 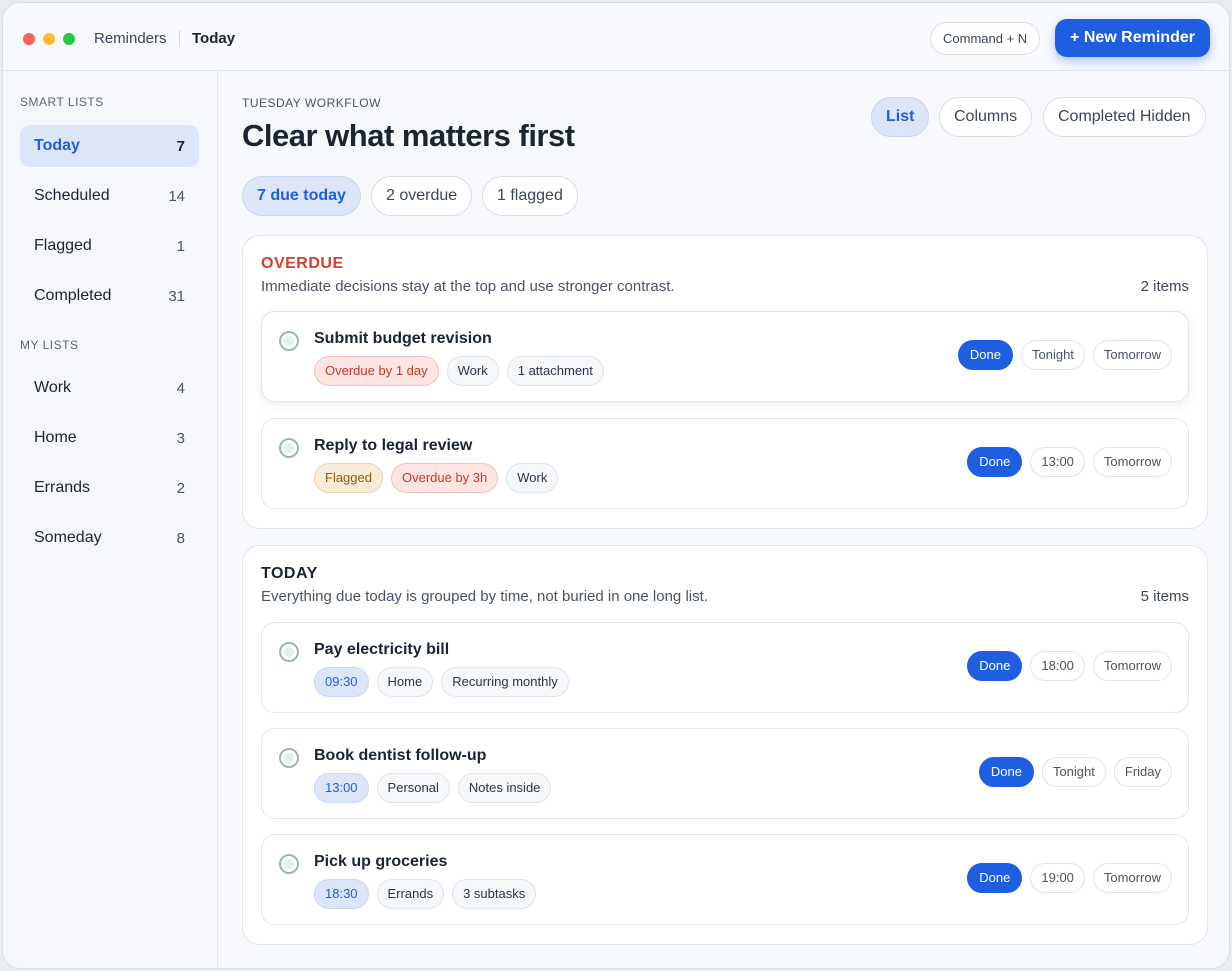 What do you see at coordinates (69, 39) in the screenshot?
I see `zoom-window-button` at bounding box center [69, 39].